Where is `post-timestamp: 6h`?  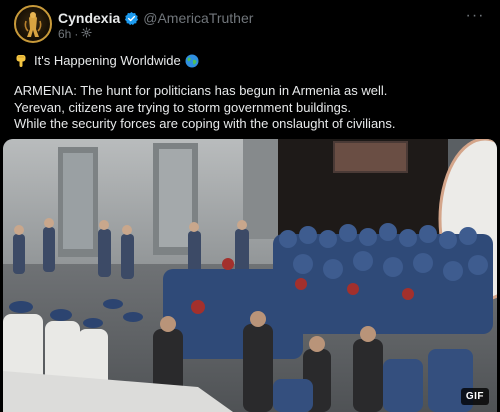 post-timestamp: 6h is located at coordinates (64, 34).